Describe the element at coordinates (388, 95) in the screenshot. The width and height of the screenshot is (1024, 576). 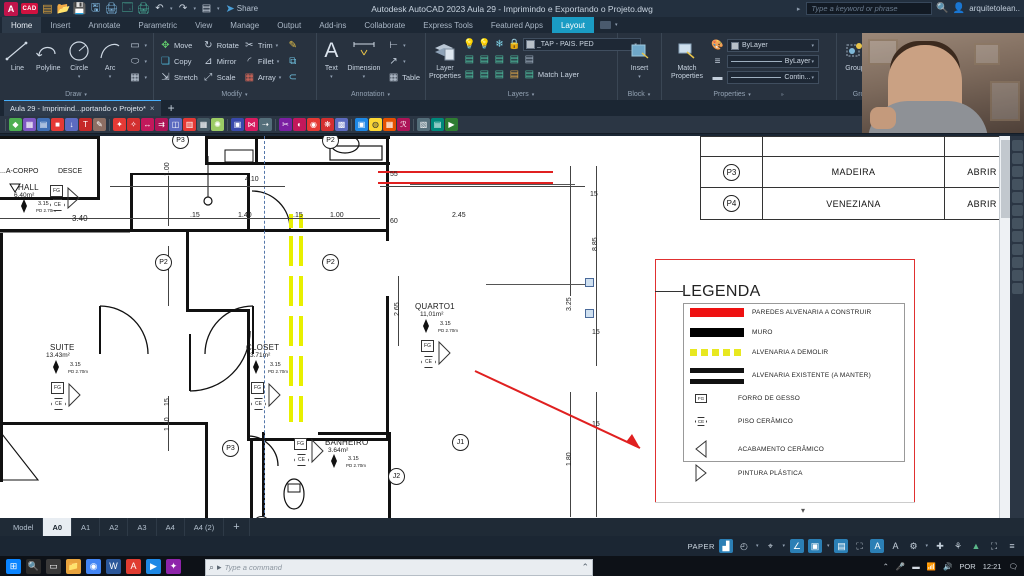
I see `panel-annotation-expand-icon: ▾` at that location.